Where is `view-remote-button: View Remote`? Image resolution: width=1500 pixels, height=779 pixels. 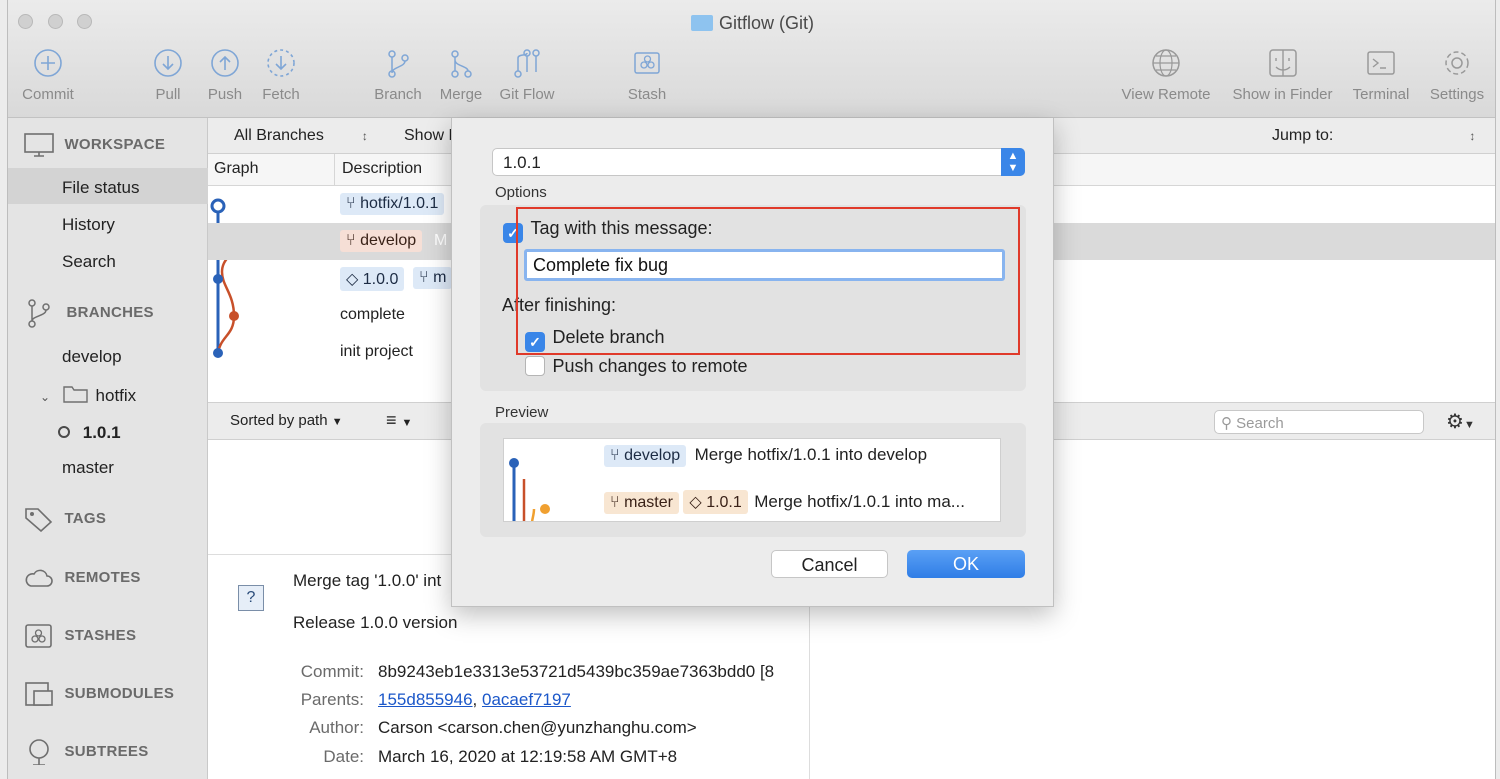 view-remote-button: View Remote is located at coordinates (1166, 75).